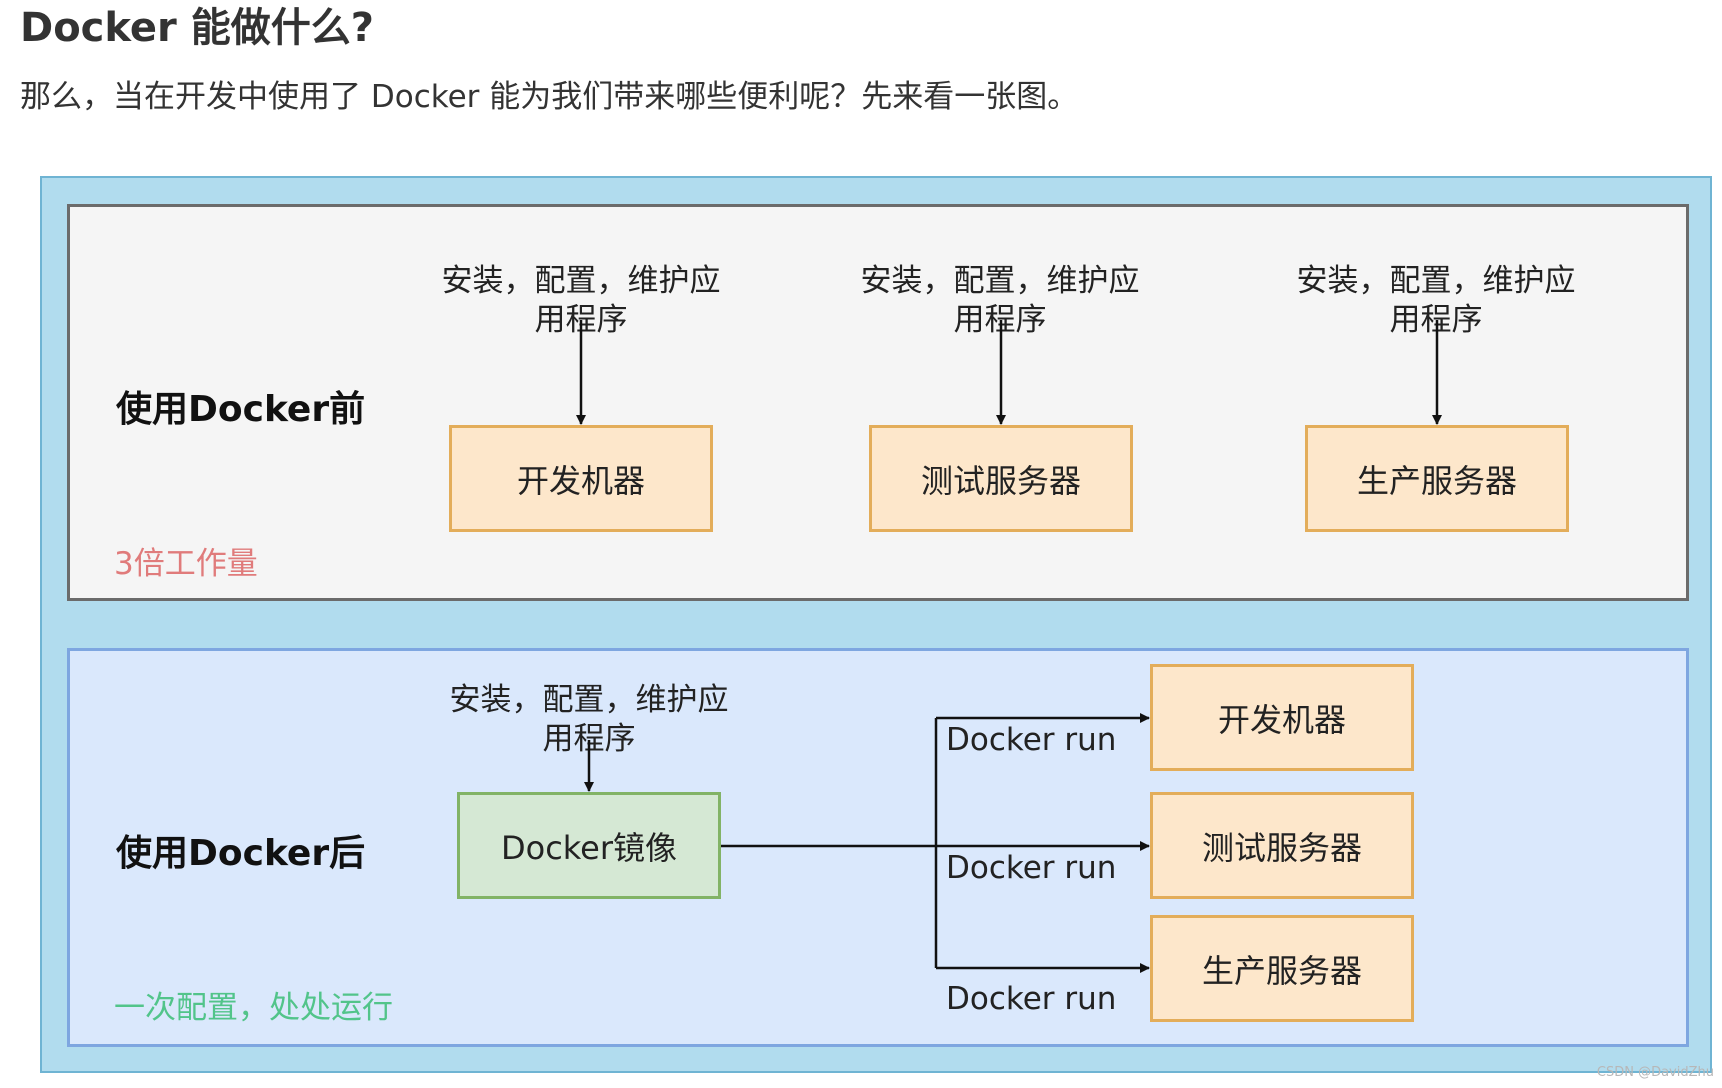 The width and height of the screenshot is (1722, 1088). I want to click on after-dev-machine-box: 开发机器, so click(1282, 717).